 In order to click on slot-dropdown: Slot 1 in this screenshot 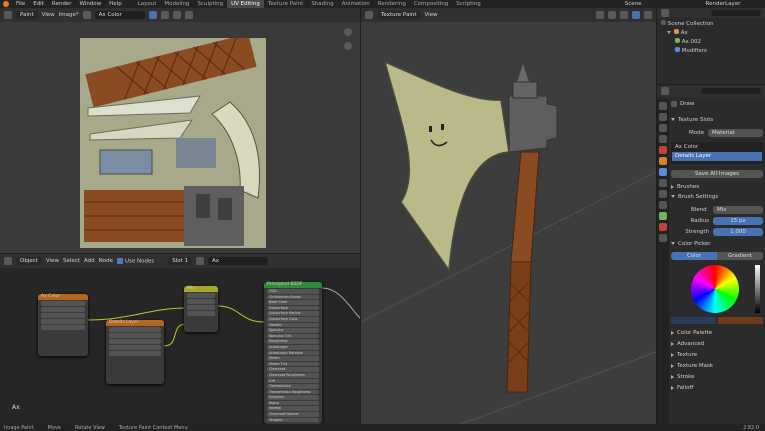, I will do `click(180, 261)`.